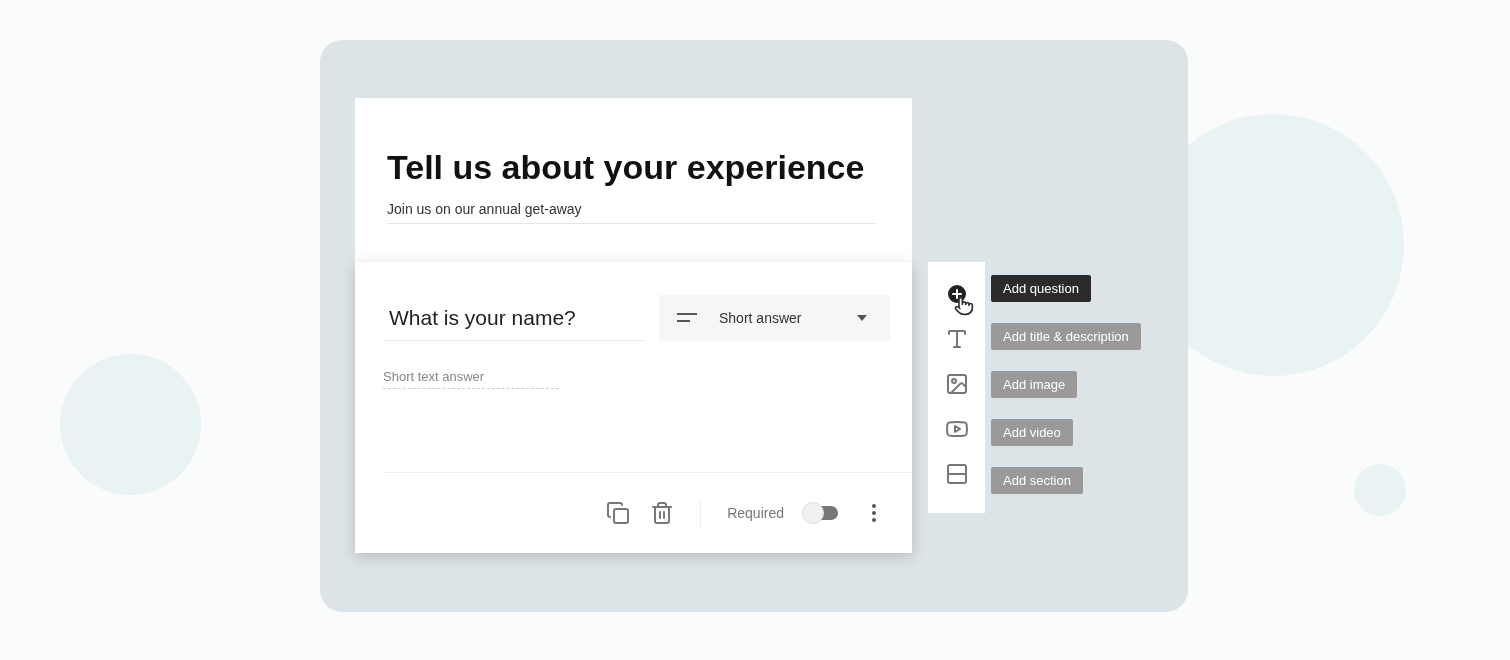  I want to click on question-type-dropdown: Short answer, so click(774, 318).